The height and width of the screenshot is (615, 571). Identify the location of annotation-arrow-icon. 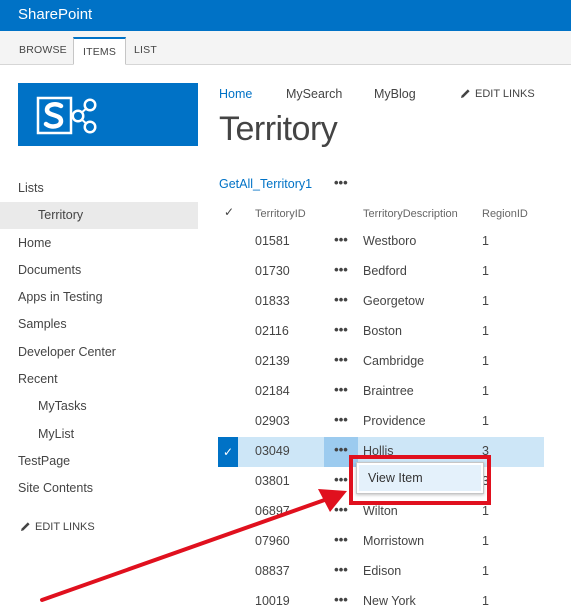
(193, 545).